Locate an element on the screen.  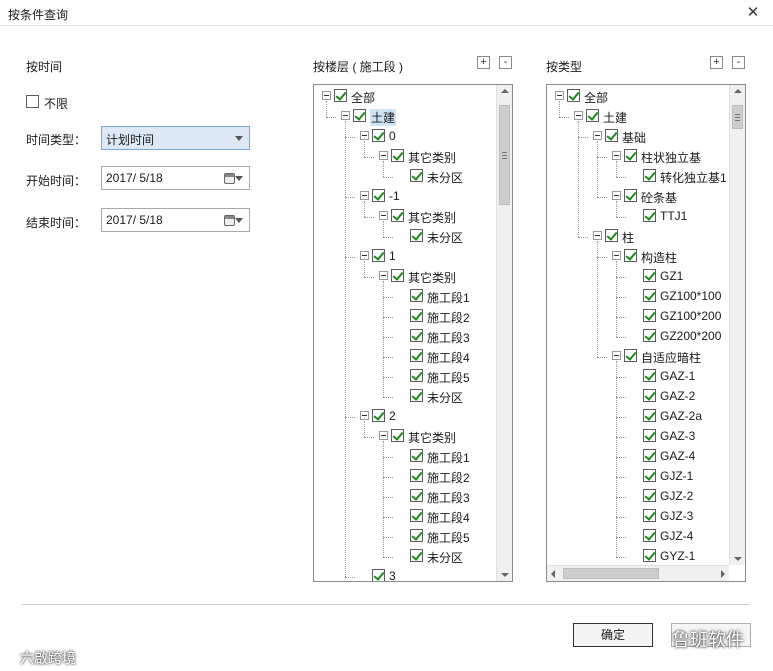
start-date-picker: 2017/ 5/18 is located at coordinates (175, 178).